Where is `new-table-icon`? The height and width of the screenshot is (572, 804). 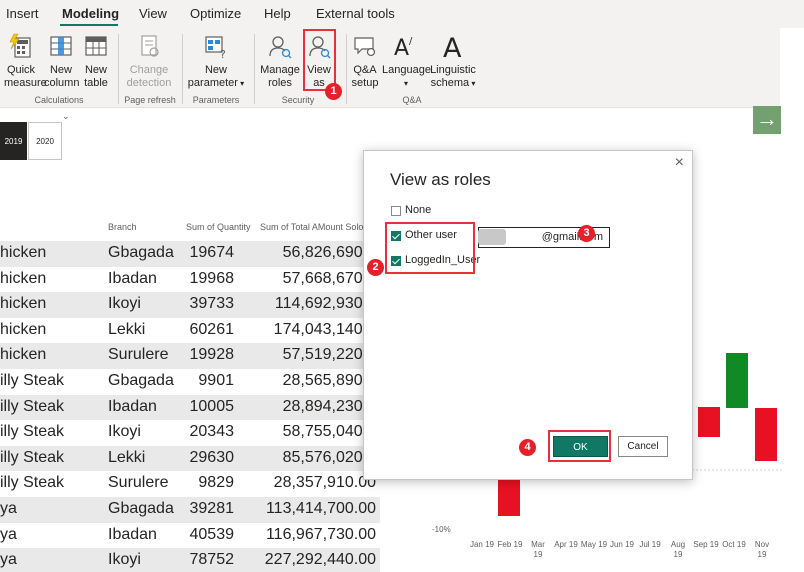
new-table-icon is located at coordinates (96, 46).